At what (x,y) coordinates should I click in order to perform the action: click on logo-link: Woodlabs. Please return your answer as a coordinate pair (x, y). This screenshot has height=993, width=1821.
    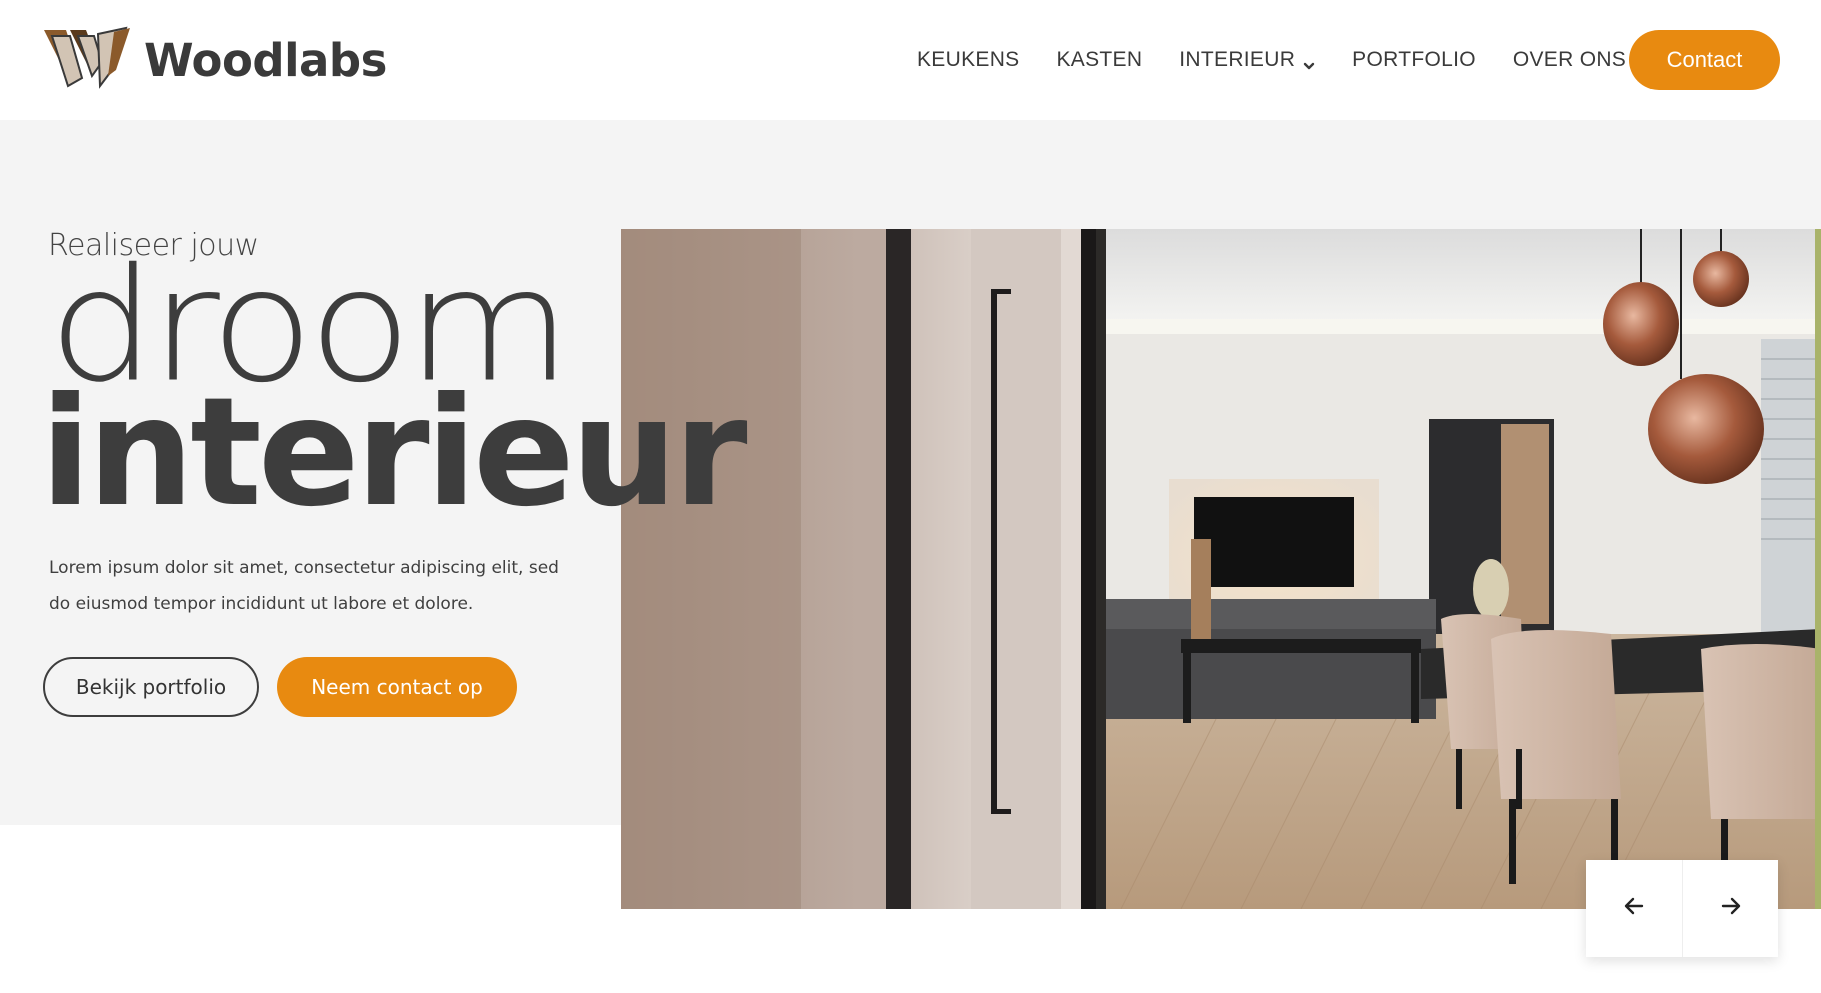
    Looking at the image, I should click on (214, 60).